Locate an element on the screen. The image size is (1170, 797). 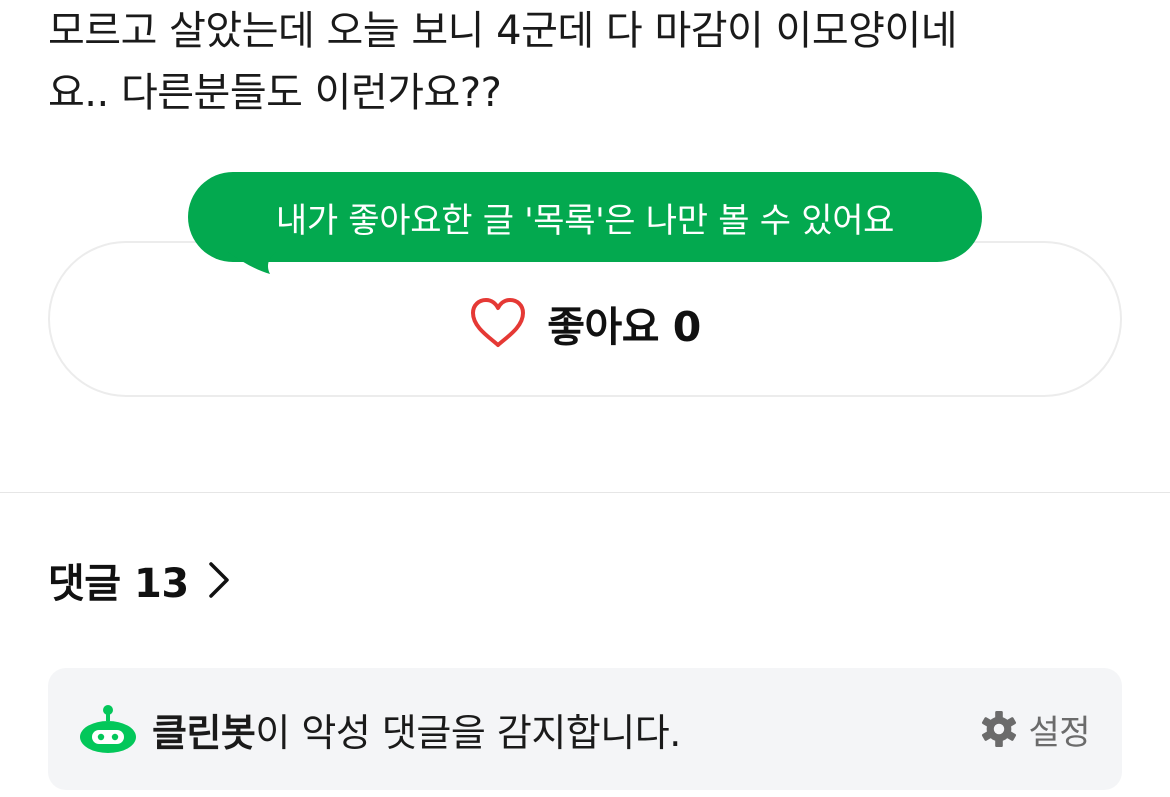
chevron-right-icon is located at coordinates (218, 580).